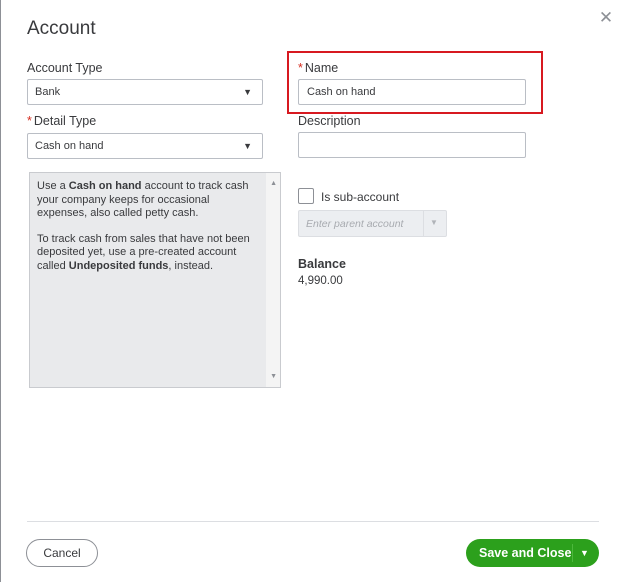 This screenshot has width=621, height=582. I want to click on required-mark: *, so click(29, 121).